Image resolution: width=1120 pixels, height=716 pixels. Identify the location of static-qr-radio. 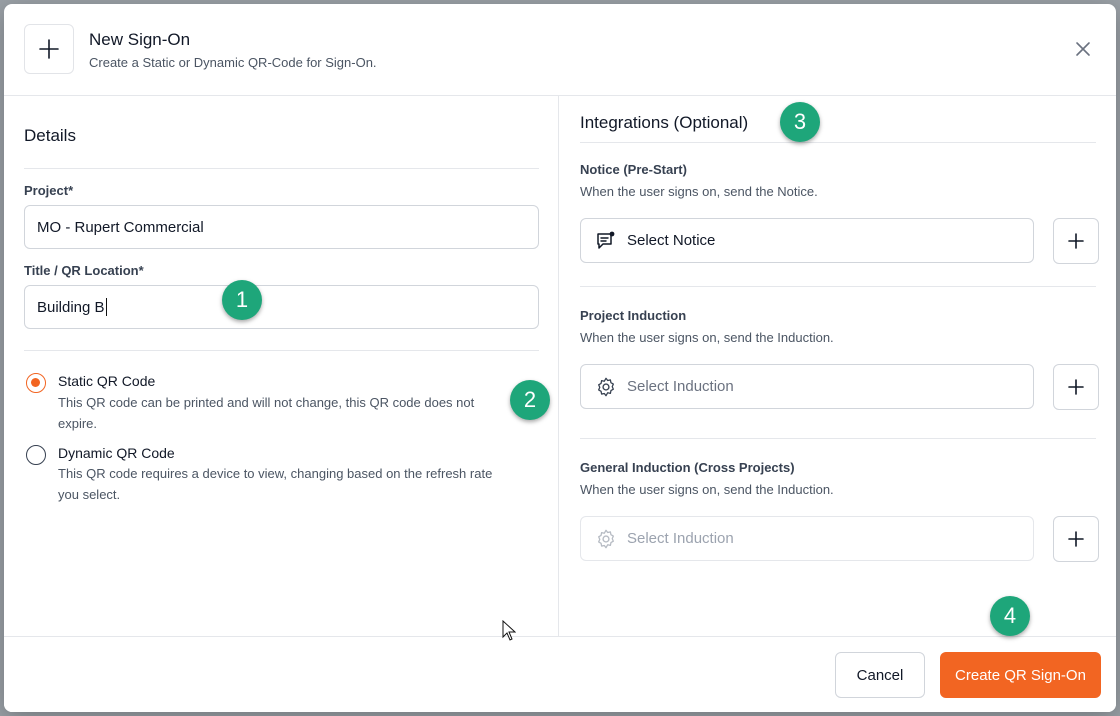
(36, 383).